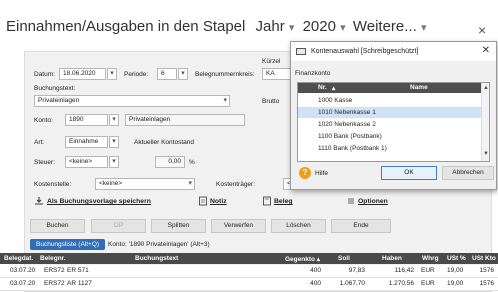 This screenshot has height=292, width=498. What do you see at coordinates (225, 101) in the screenshot?
I see `buchungstext-dropdown-icon: ▾` at bounding box center [225, 101].